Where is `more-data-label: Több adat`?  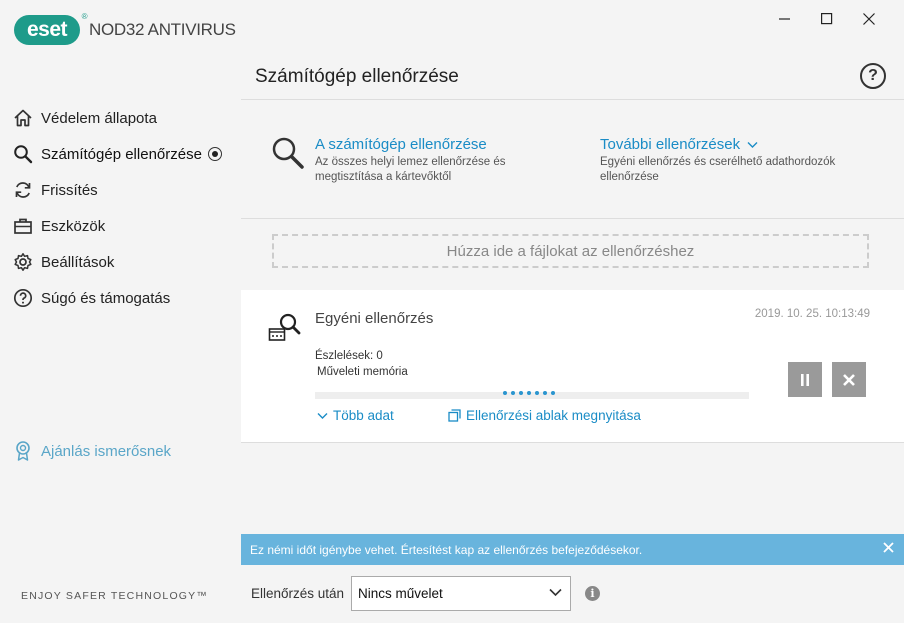
more-data-label: Több adat is located at coordinates (363, 415).